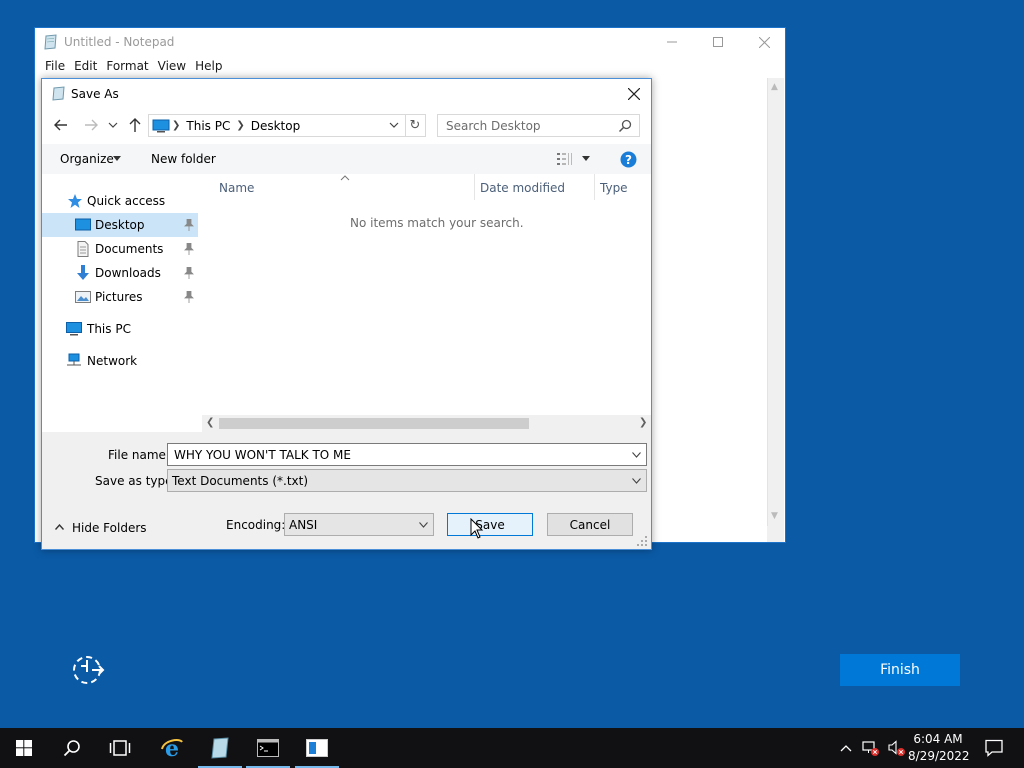 The width and height of the screenshot is (1024, 768). I want to click on search-icon, so click(625, 126).